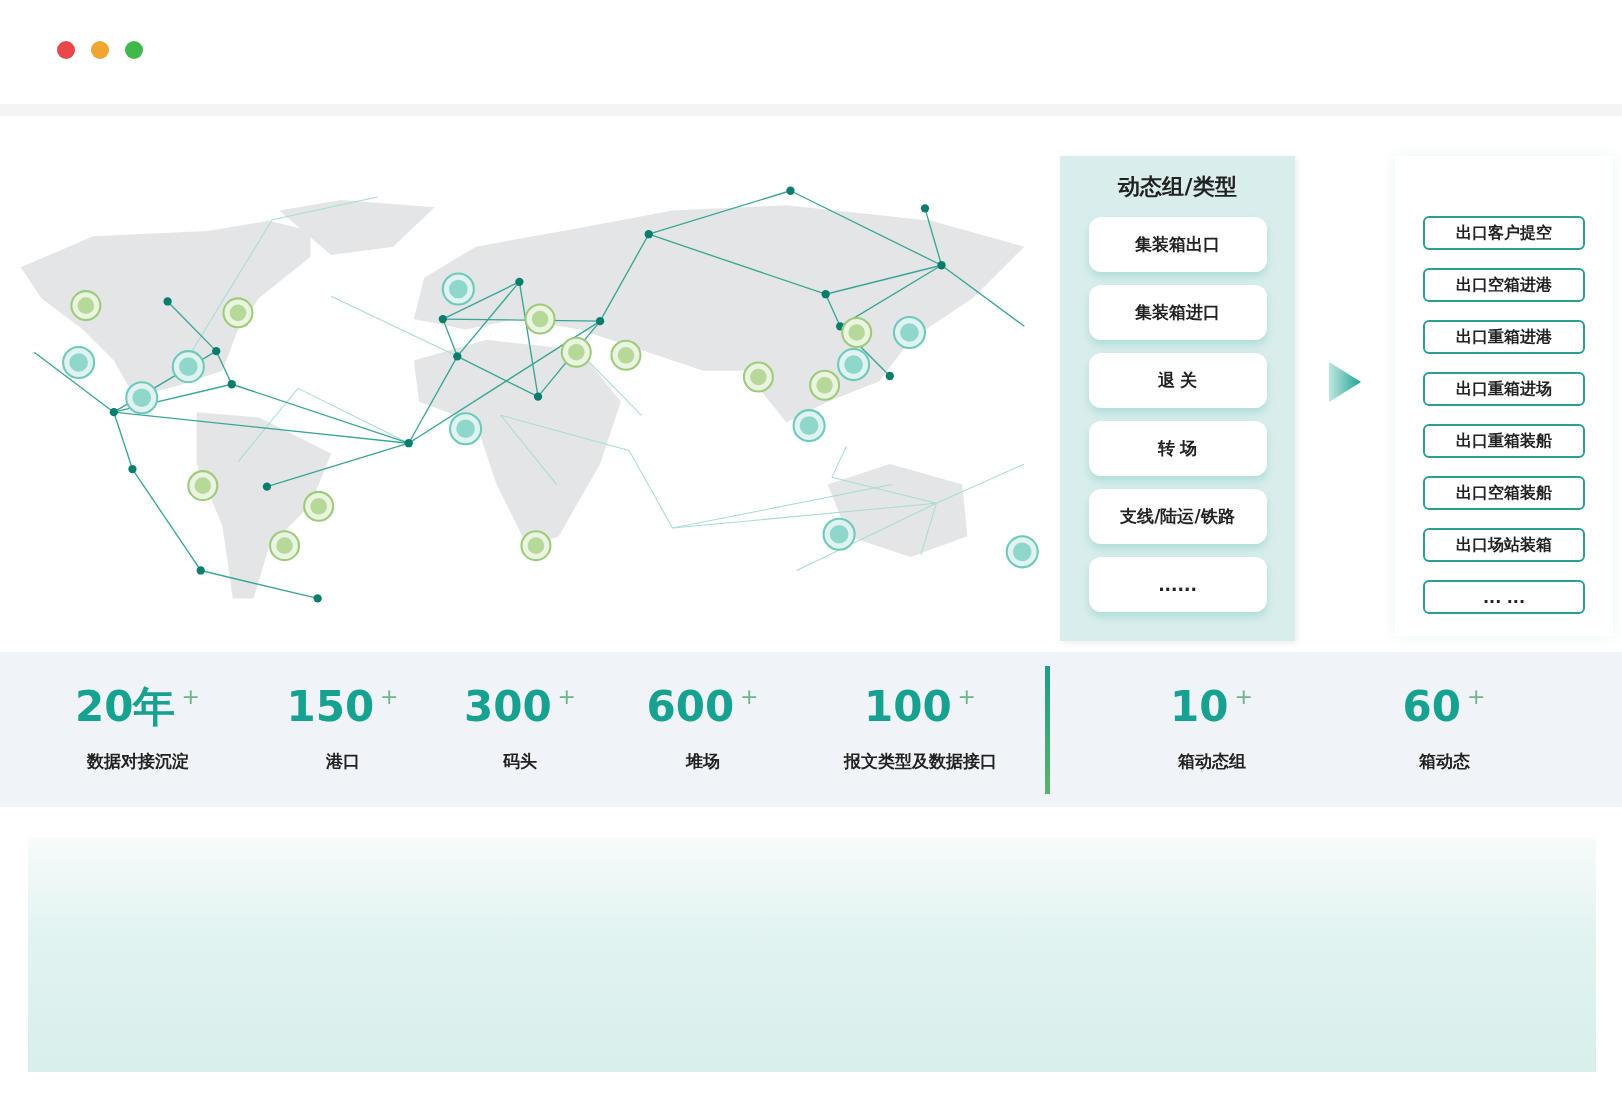 The width and height of the screenshot is (1622, 1098). What do you see at coordinates (1504, 493) in the screenshot?
I see `event-item: 出口空箱装船` at bounding box center [1504, 493].